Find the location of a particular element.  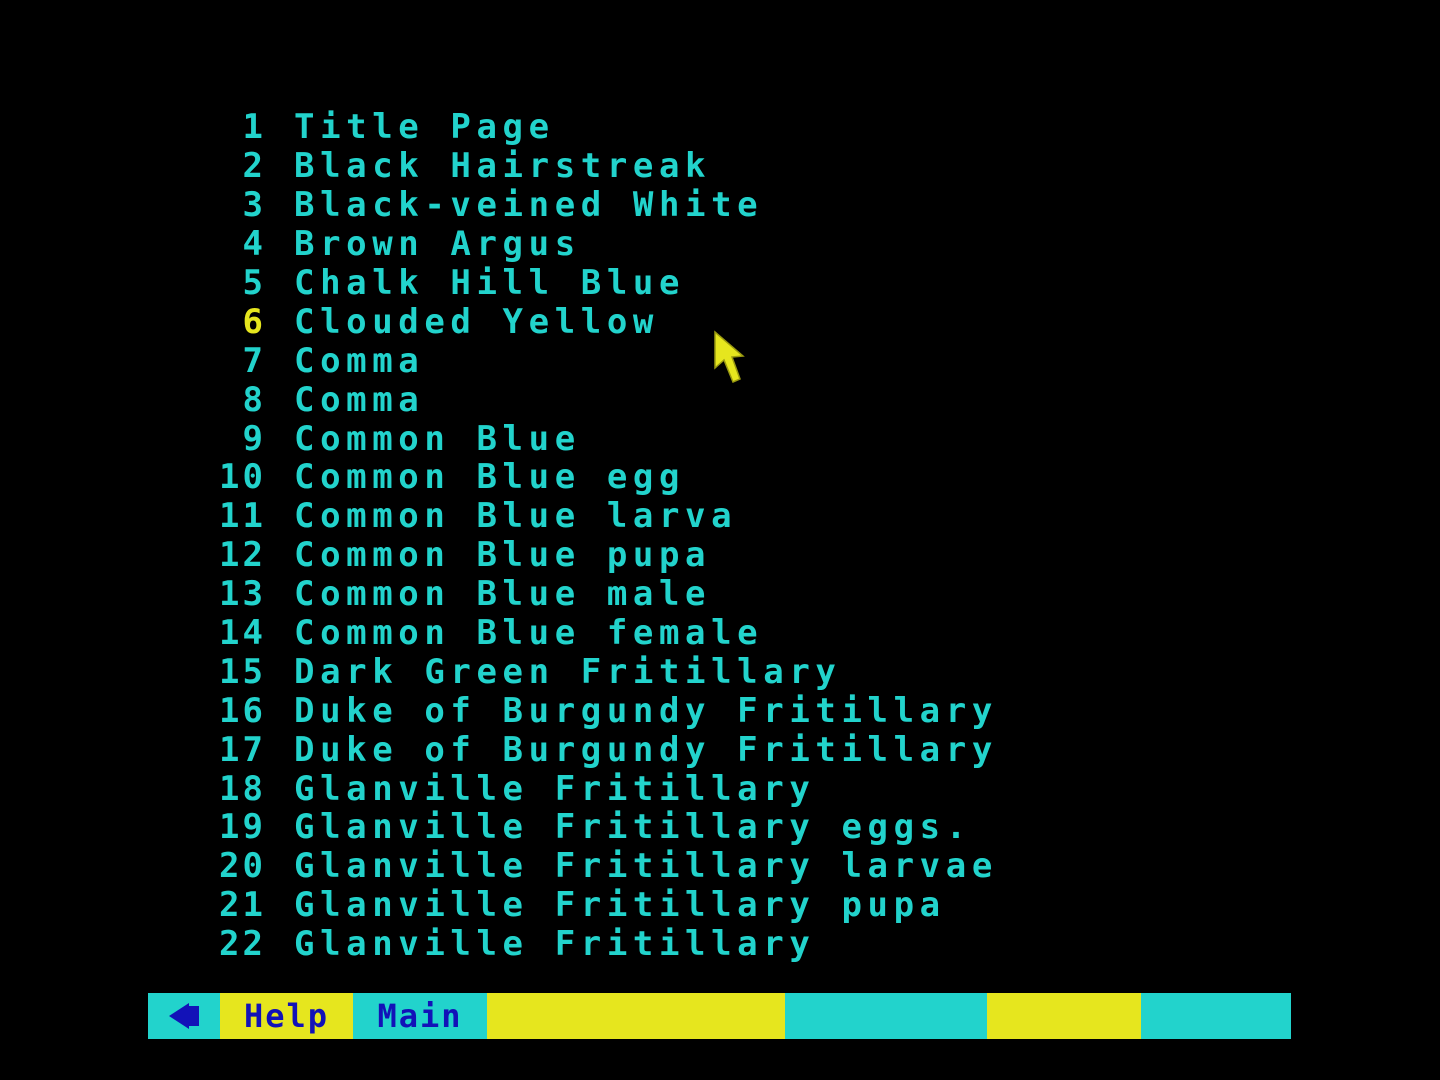

list-item: 20 Glanville Fritillary larvae is located at coordinates (601, 866).